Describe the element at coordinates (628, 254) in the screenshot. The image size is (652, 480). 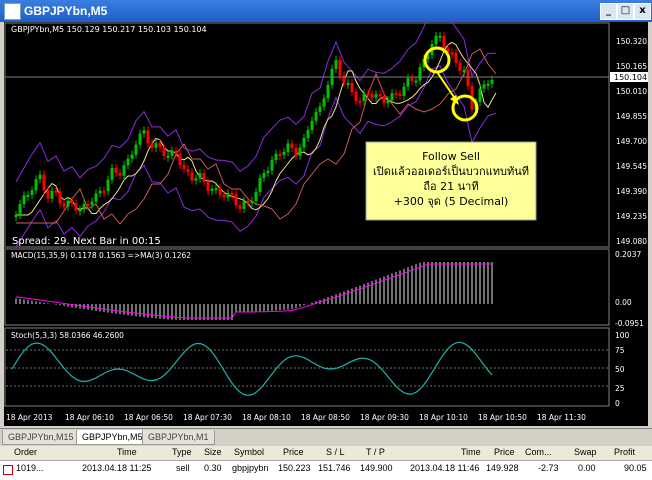
I see `macd-tick-top: 0.2037` at that location.